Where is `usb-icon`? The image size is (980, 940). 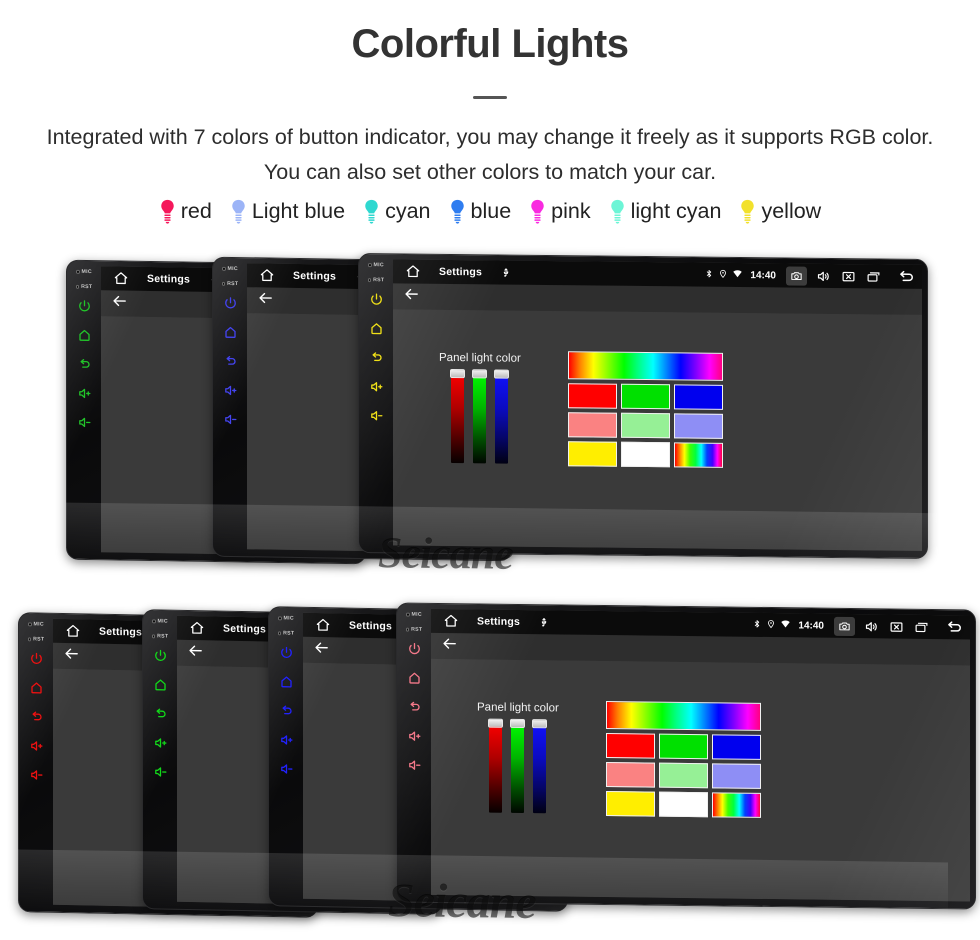 usb-icon is located at coordinates (544, 622).